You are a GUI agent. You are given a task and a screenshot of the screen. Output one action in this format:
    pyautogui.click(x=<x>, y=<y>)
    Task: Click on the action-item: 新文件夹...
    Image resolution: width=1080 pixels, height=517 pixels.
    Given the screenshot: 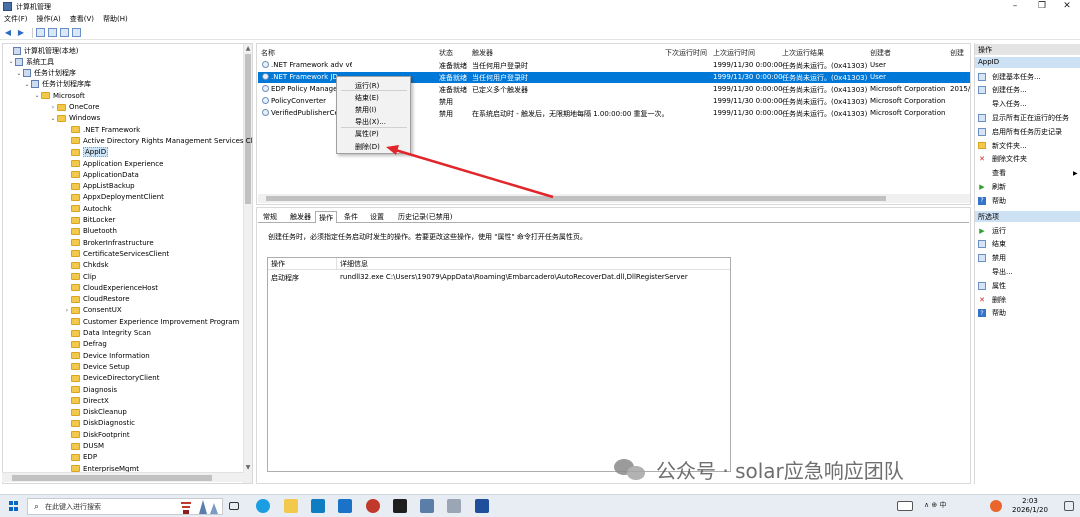 What is the action you would take?
    pyautogui.click(x=1002, y=145)
    